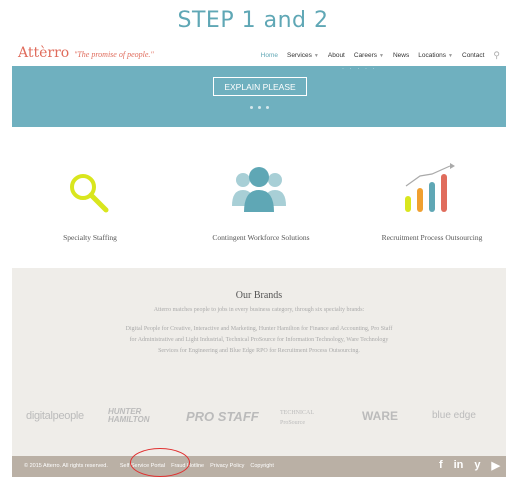 This screenshot has width=506, height=477. What do you see at coordinates (380, 416) in the screenshot?
I see `brand-logo-ware: WARE` at bounding box center [380, 416].